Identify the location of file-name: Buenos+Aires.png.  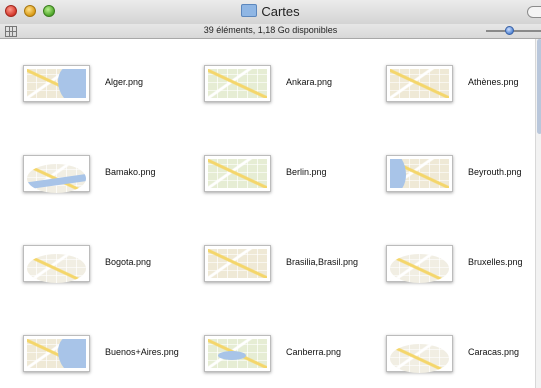
(142, 352).